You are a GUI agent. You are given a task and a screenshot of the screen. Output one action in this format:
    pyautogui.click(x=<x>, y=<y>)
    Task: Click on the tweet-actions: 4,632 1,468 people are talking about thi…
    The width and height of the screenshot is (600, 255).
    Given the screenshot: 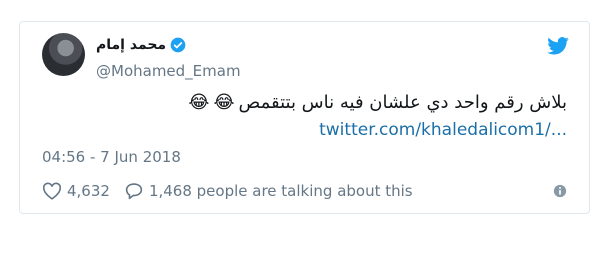 What is the action you would take?
    pyautogui.click(x=227, y=191)
    